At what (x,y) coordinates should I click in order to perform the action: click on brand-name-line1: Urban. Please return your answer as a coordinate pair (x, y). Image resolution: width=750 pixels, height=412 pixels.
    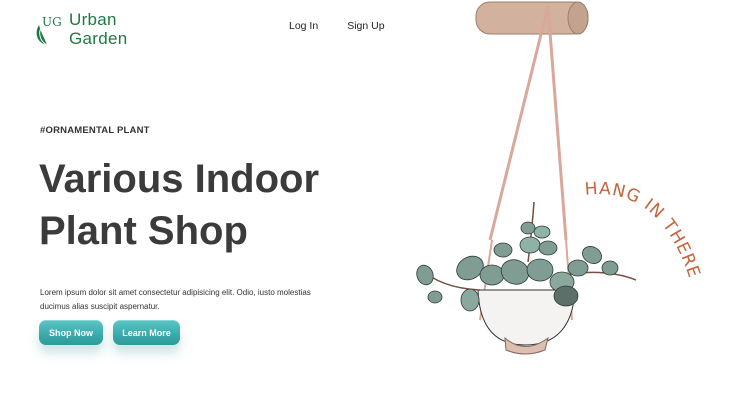
    Looking at the image, I should click on (93, 19).